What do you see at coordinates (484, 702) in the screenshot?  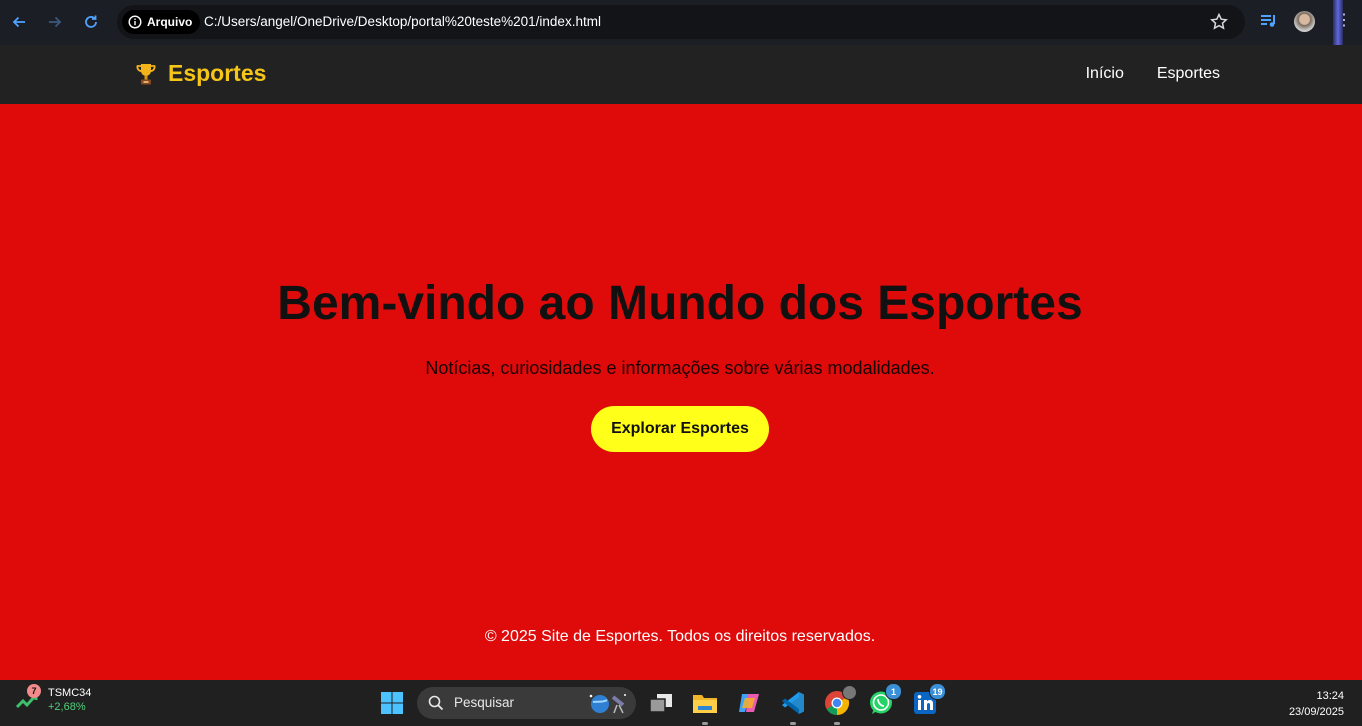 I see `search-placeholder: Pesquisar` at bounding box center [484, 702].